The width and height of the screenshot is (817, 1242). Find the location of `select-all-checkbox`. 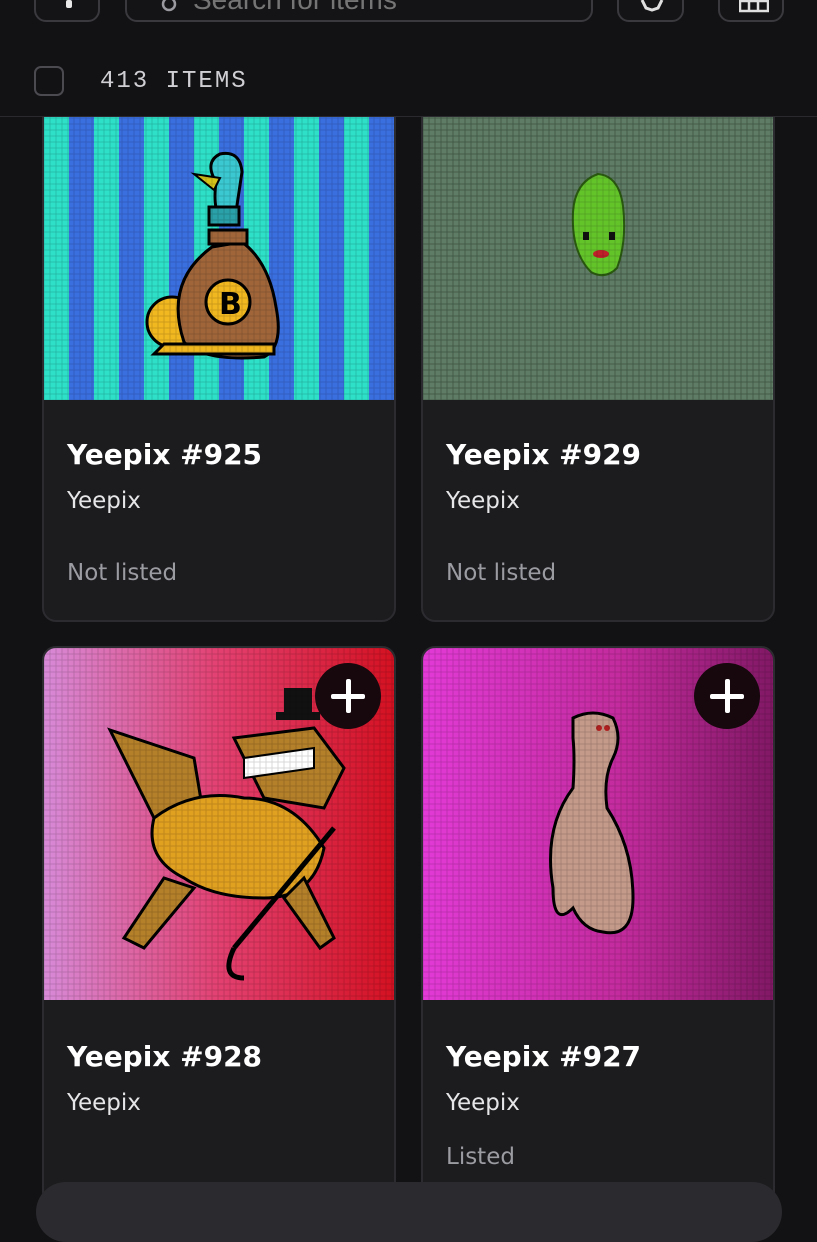

select-all-checkbox is located at coordinates (49, 81).